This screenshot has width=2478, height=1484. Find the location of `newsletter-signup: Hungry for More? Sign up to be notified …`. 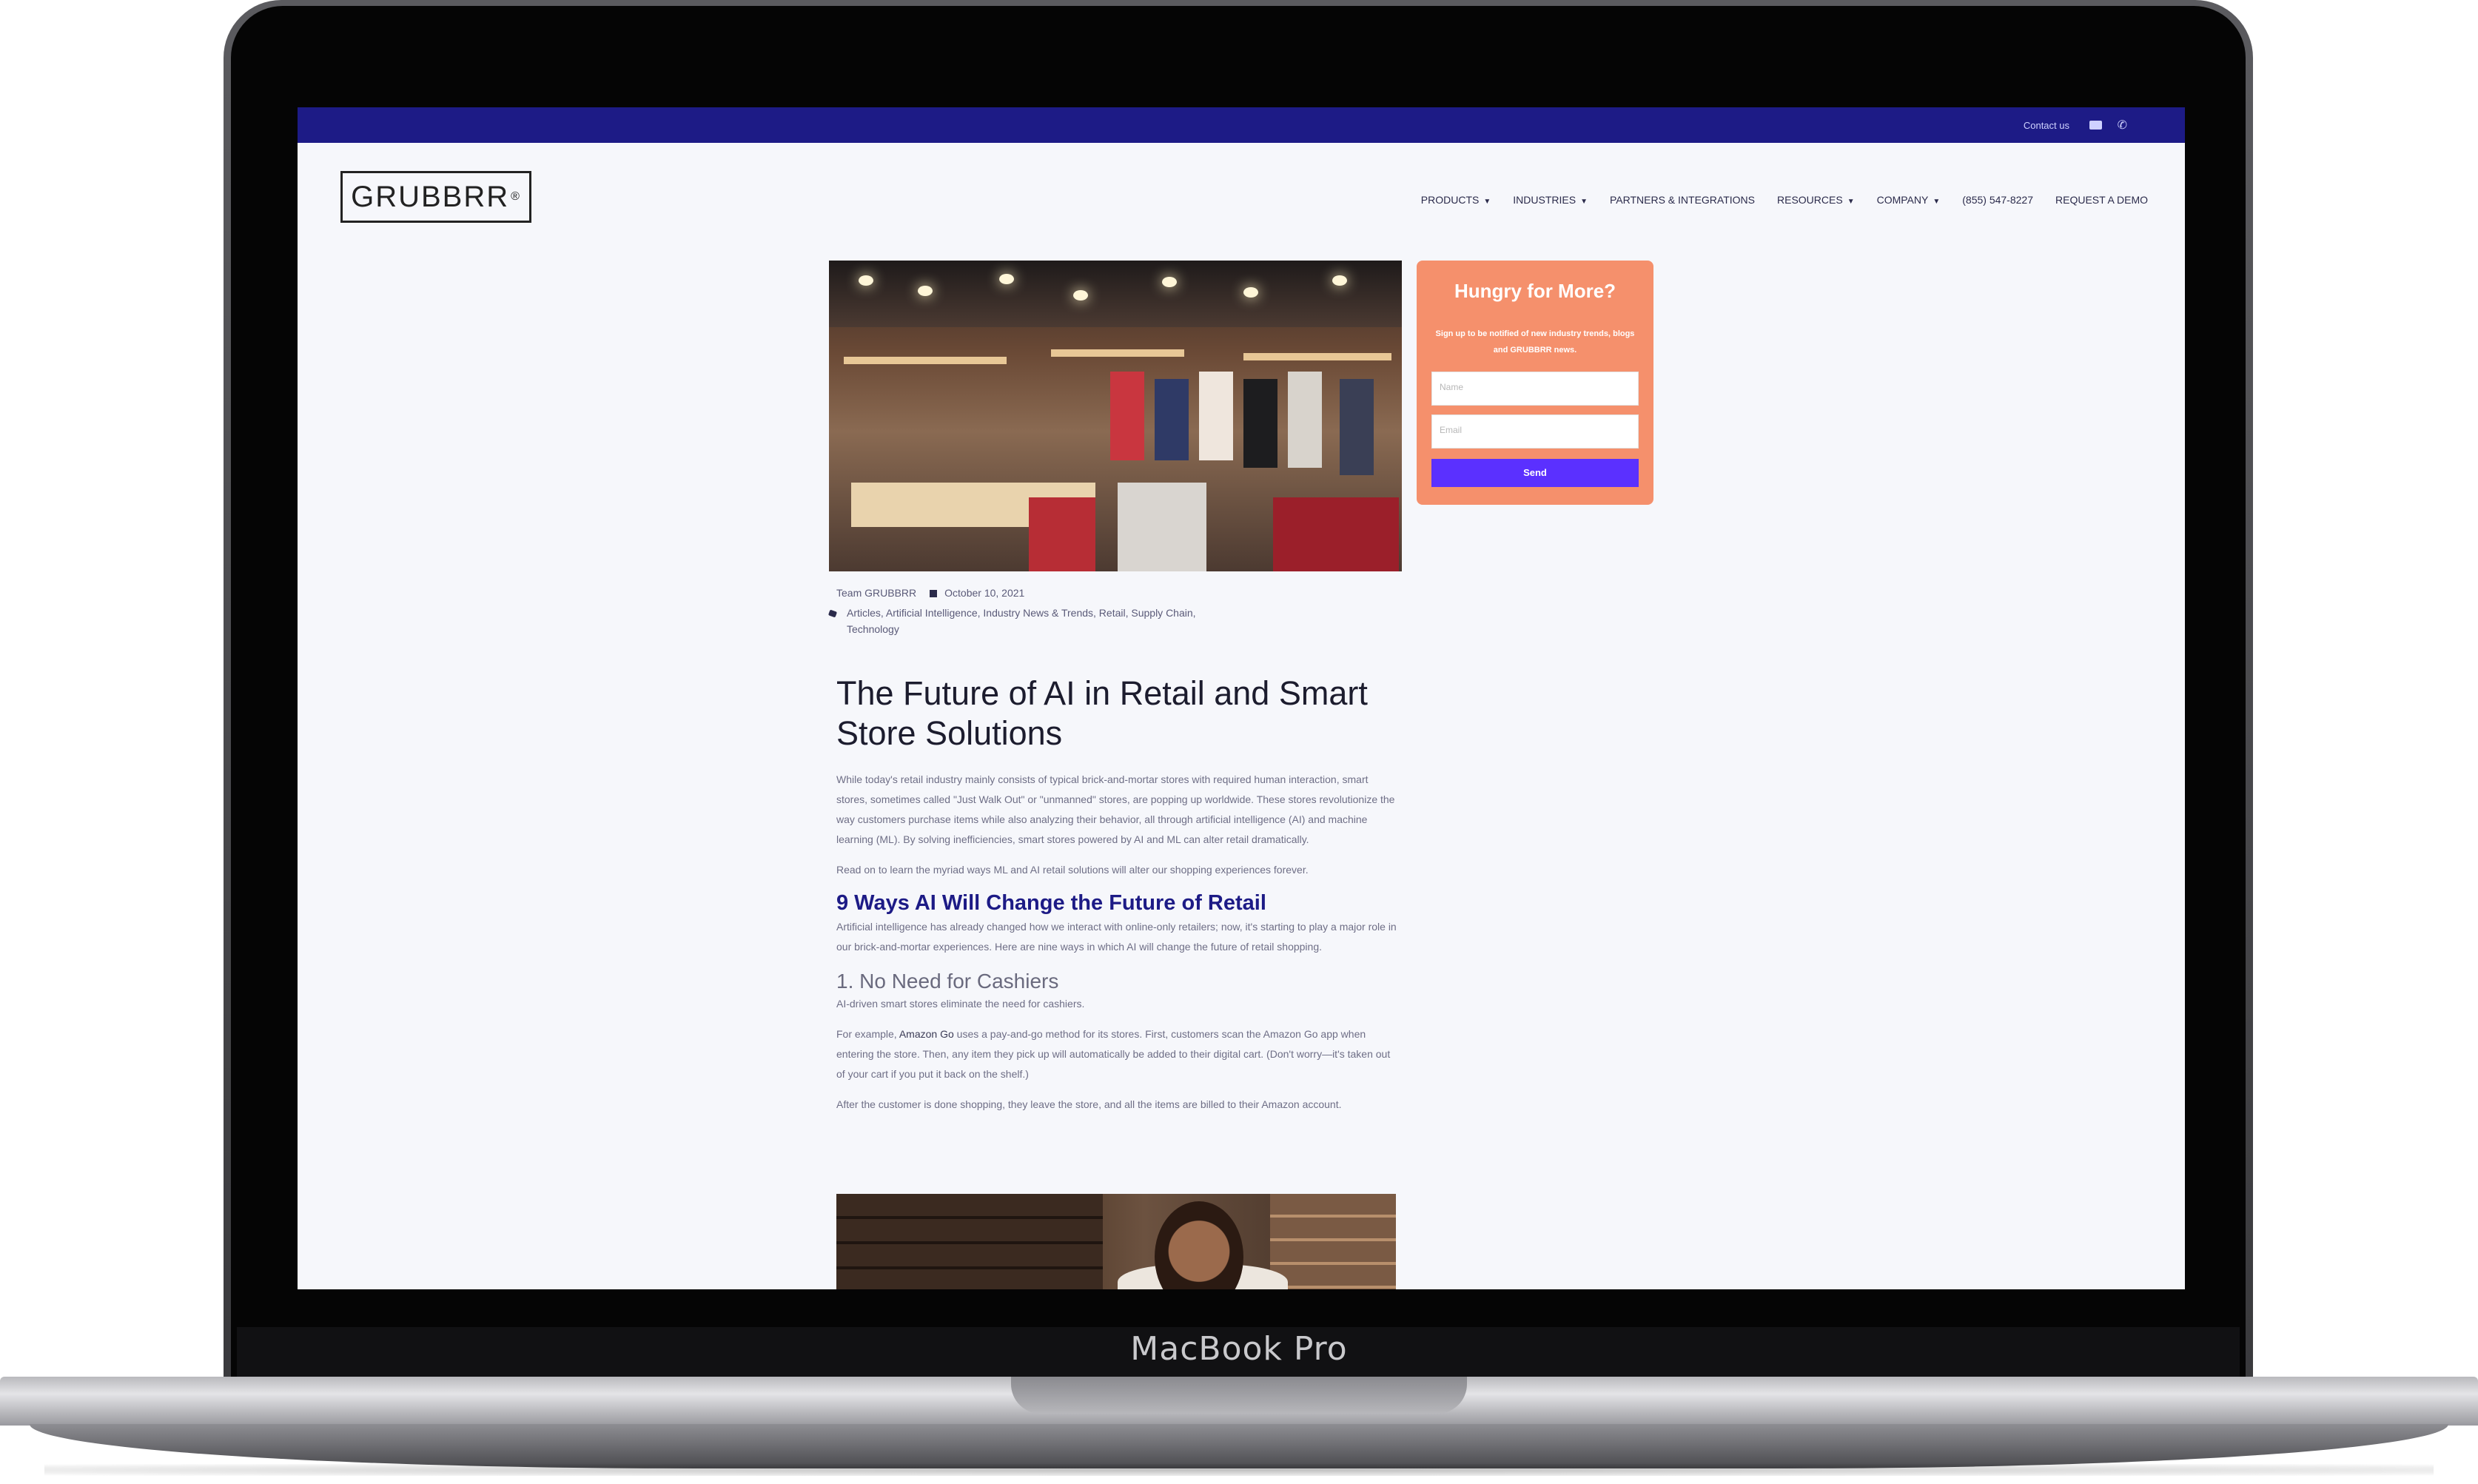

newsletter-signup: Hungry for More? Sign up to be notified … is located at coordinates (1535, 383).